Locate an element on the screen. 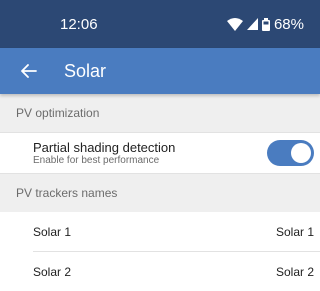  wifi-icon is located at coordinates (234, 24).